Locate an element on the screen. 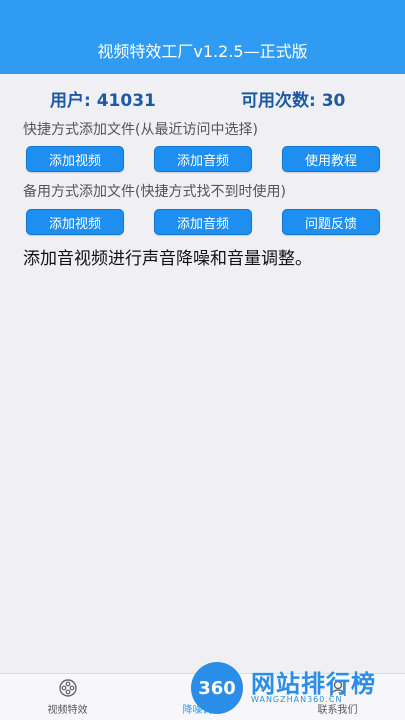  add-audio-button: 添加音频 is located at coordinates (203, 159).